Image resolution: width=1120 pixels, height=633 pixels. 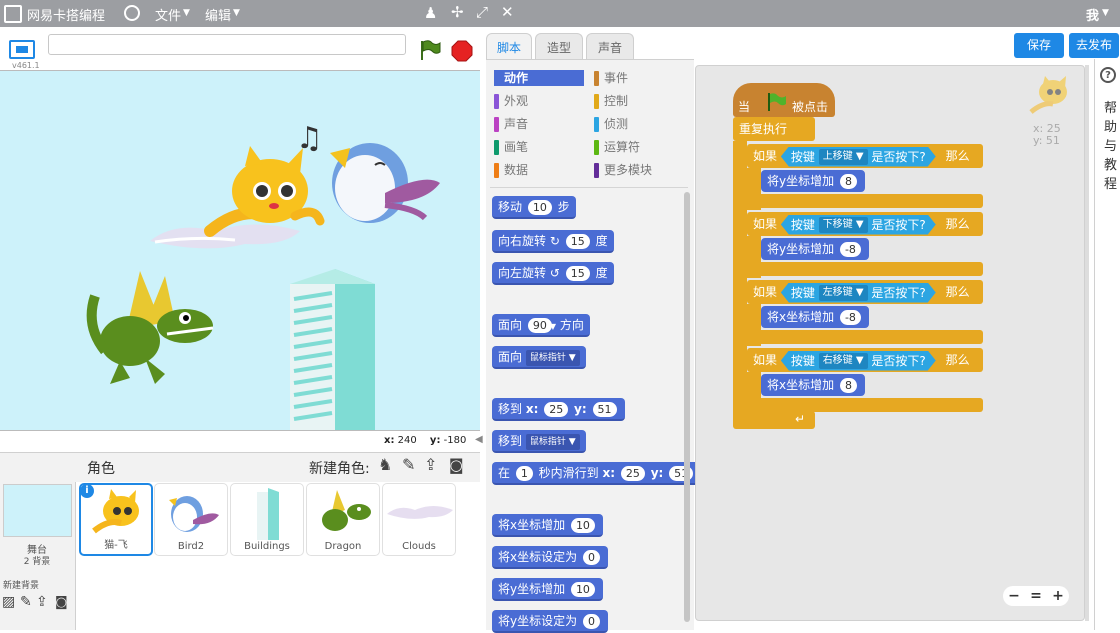 What do you see at coordinates (13, 14) in the screenshot?
I see `logo-icon` at bounding box center [13, 14].